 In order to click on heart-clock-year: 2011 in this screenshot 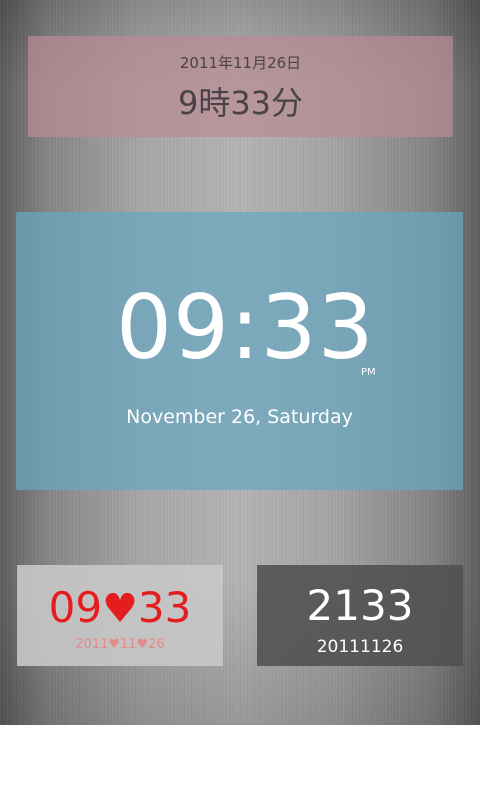, I will do `click(92, 644)`.